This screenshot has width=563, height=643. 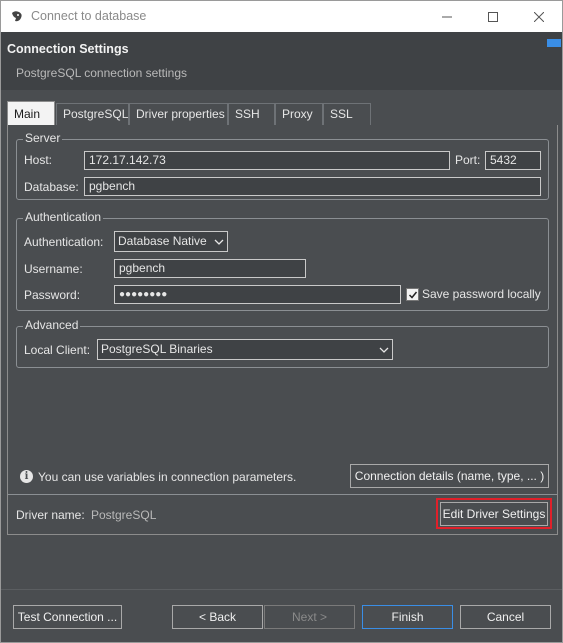 I want to click on checkmark-icon, so click(x=412, y=295).